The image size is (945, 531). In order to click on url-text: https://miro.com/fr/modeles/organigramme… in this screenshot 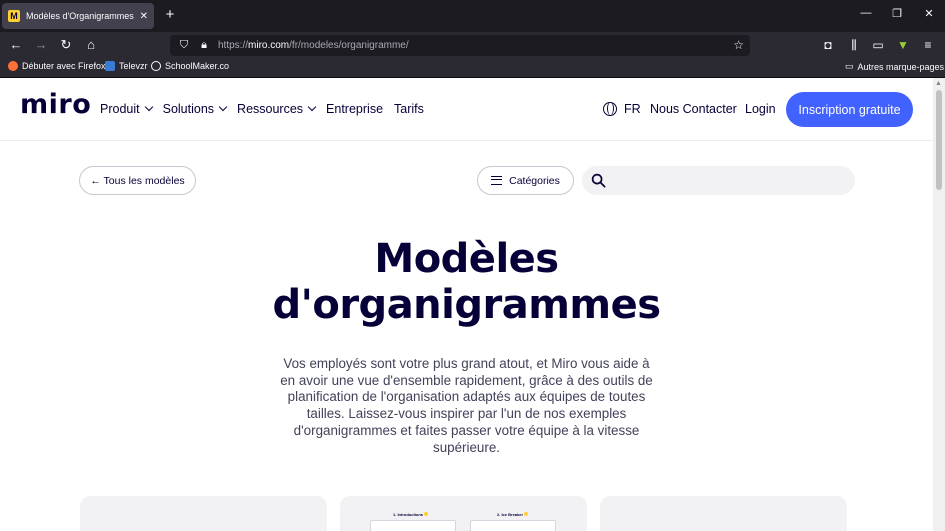, I will do `click(313, 45)`.